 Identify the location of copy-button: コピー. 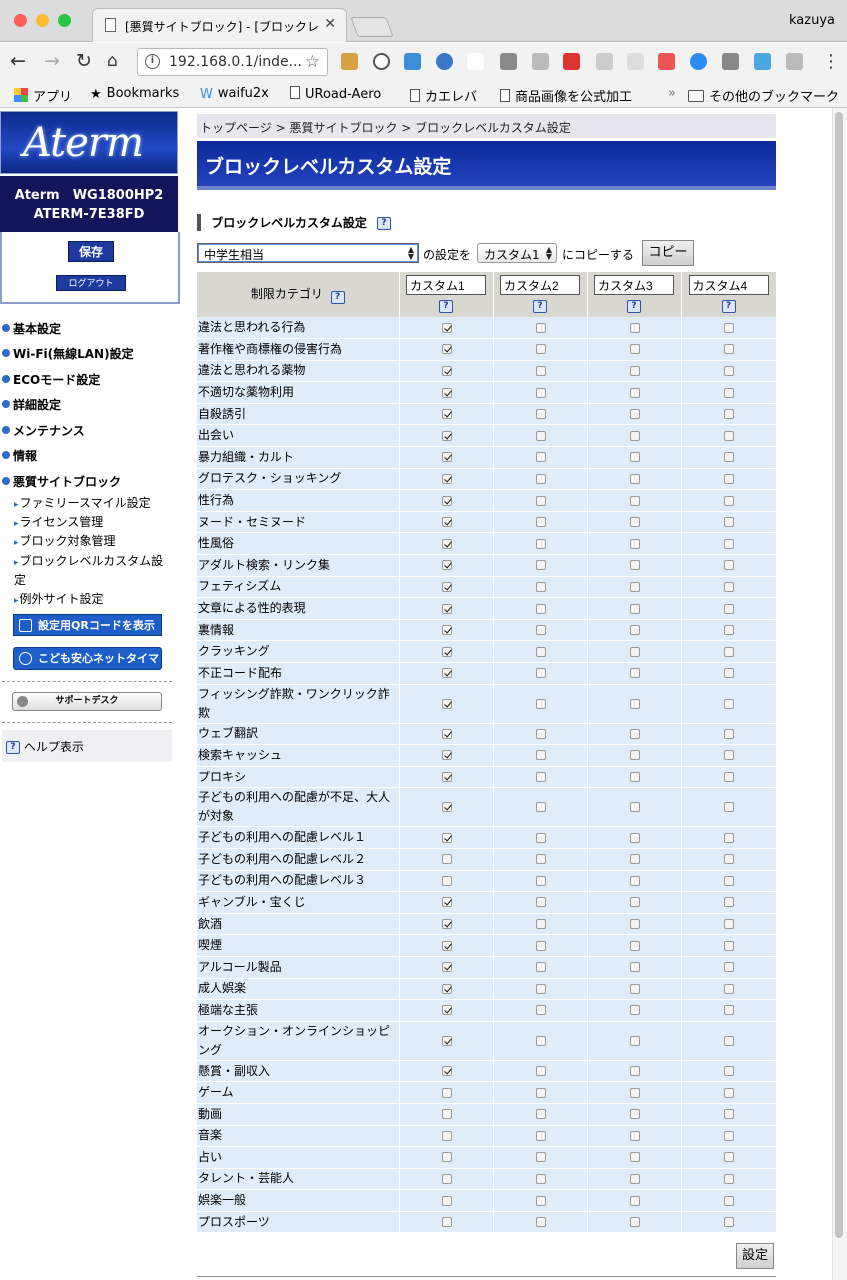
(668, 253).